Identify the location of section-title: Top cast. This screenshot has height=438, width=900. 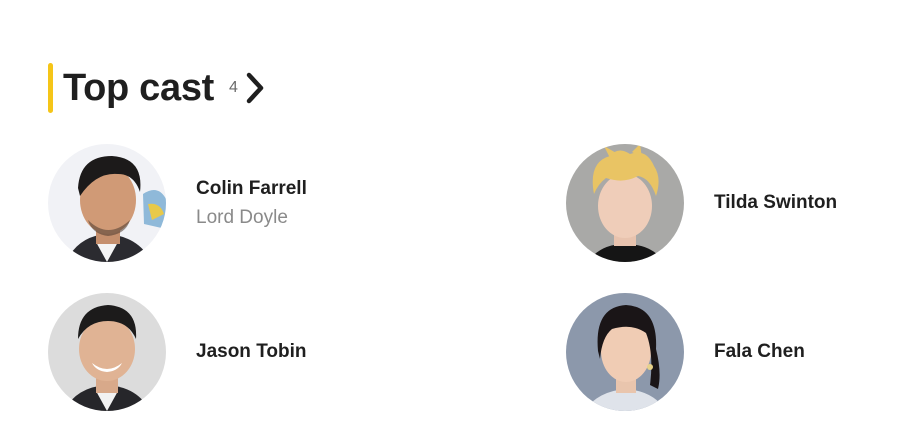
(139, 88).